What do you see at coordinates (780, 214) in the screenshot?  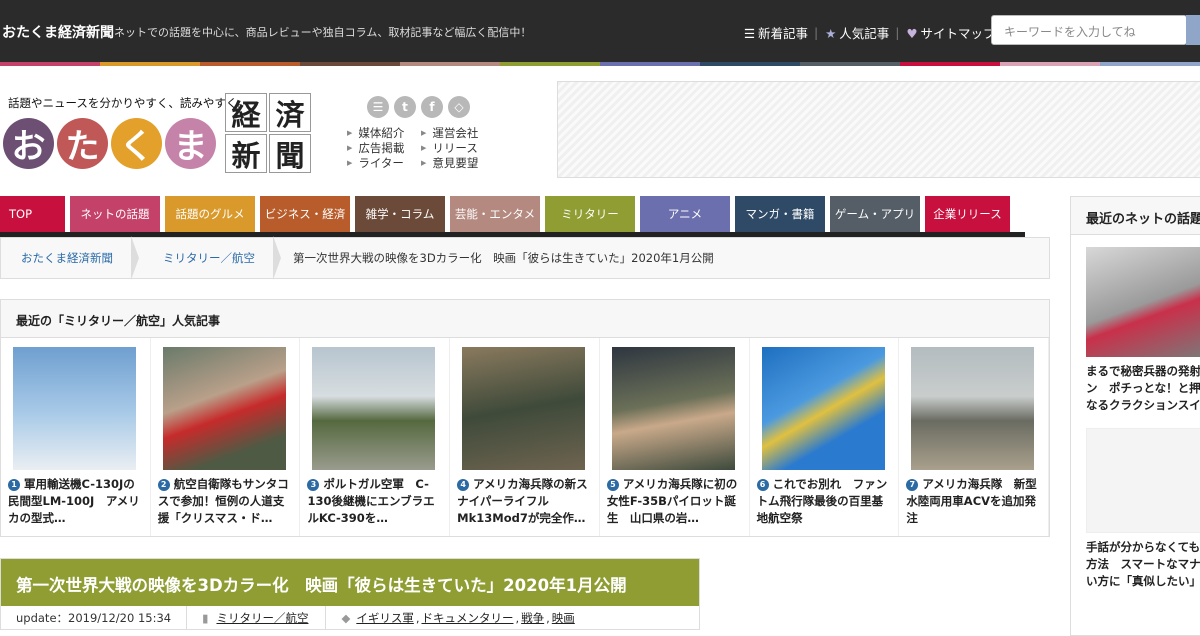 I see `nav-tab: マンガ・書籍` at bounding box center [780, 214].